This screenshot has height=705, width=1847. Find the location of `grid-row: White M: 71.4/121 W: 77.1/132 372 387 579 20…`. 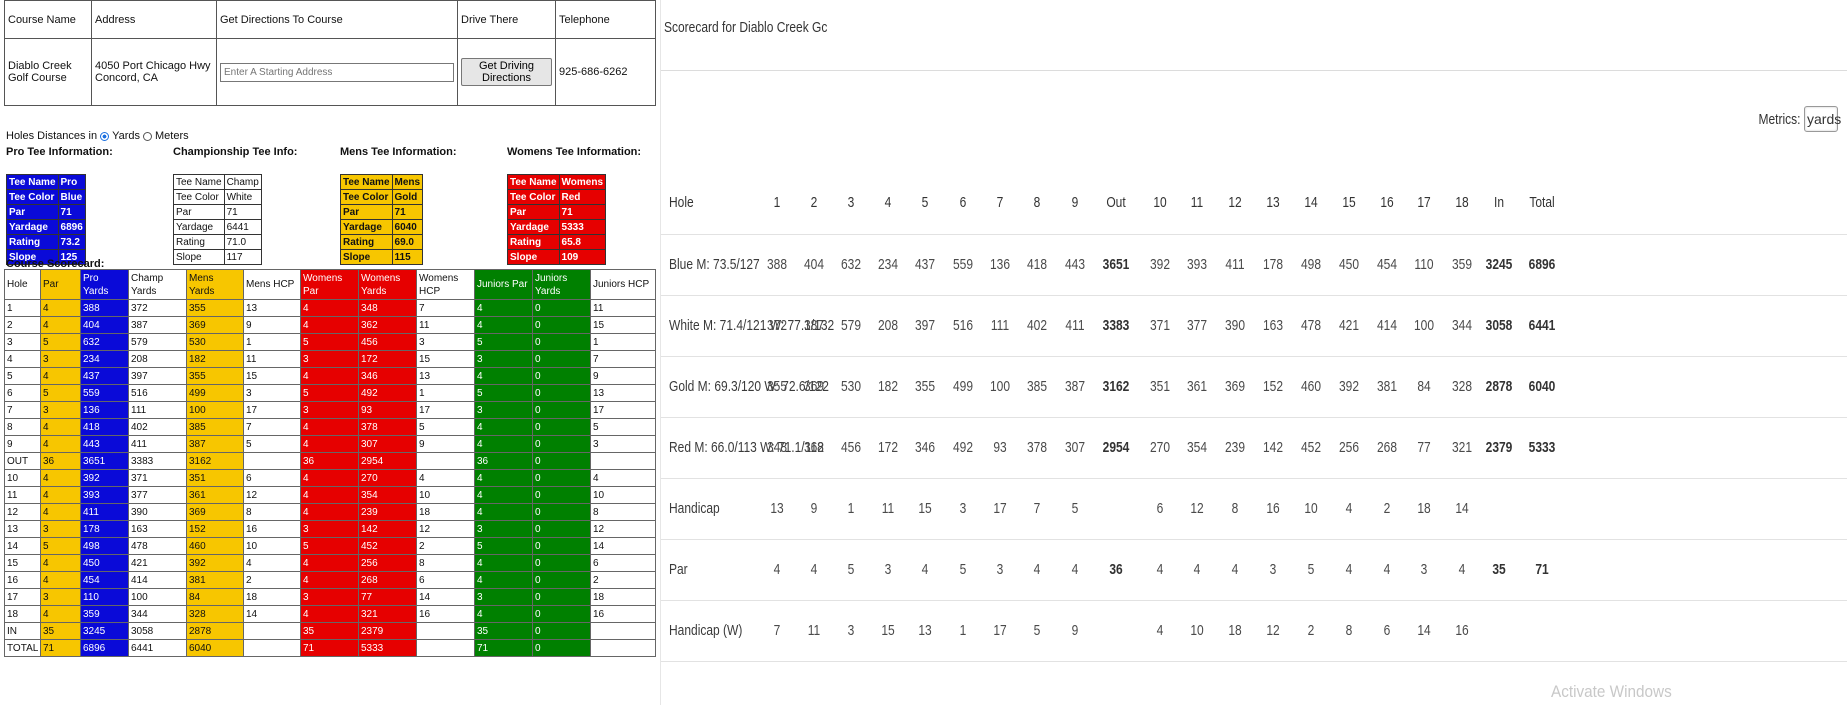

grid-row: White M: 71.4/121 W: 77.1/132 372 387 579 20… is located at coordinates (1254, 326).